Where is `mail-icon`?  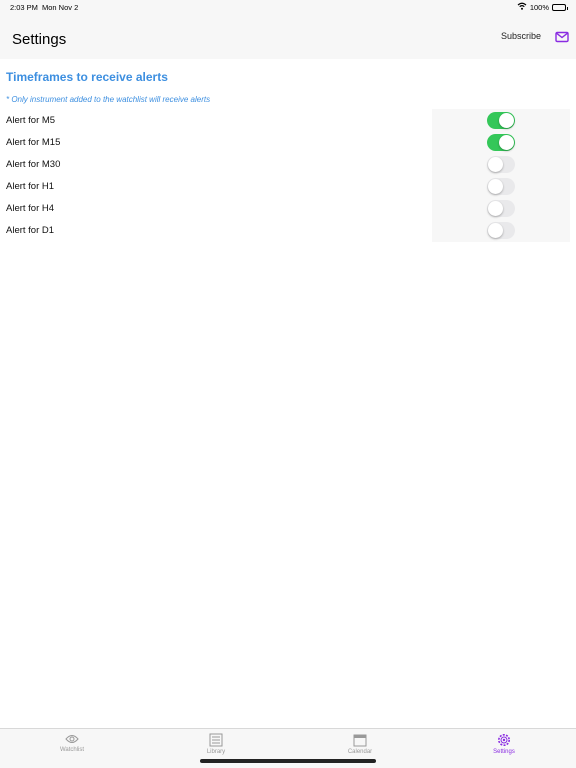 mail-icon is located at coordinates (562, 36).